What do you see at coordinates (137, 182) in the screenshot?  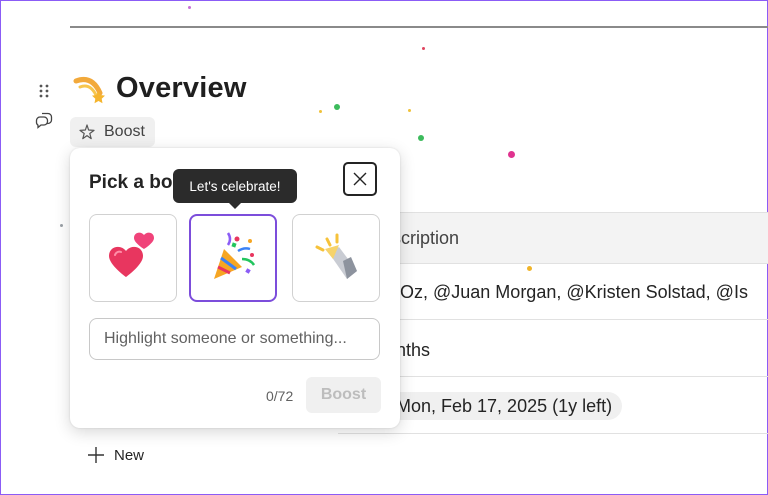 I see `popup-title: Pick a boo` at bounding box center [137, 182].